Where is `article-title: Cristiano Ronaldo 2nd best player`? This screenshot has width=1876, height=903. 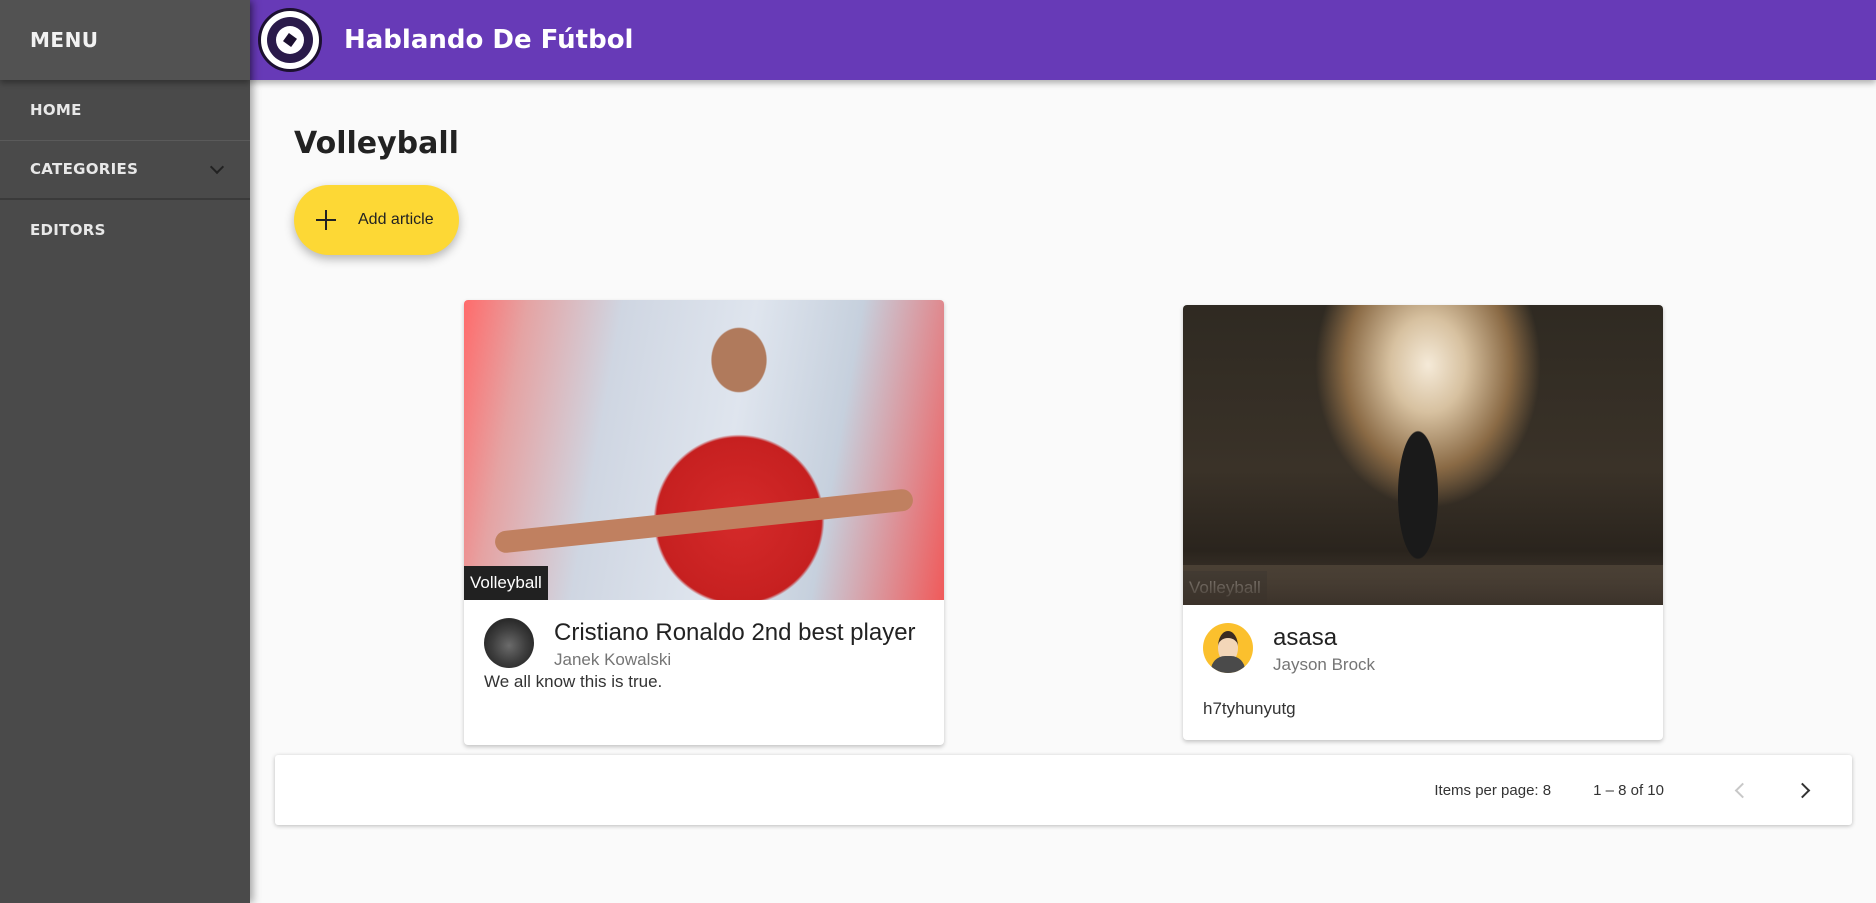
article-title: Cristiano Ronaldo 2nd best player is located at coordinates (735, 632).